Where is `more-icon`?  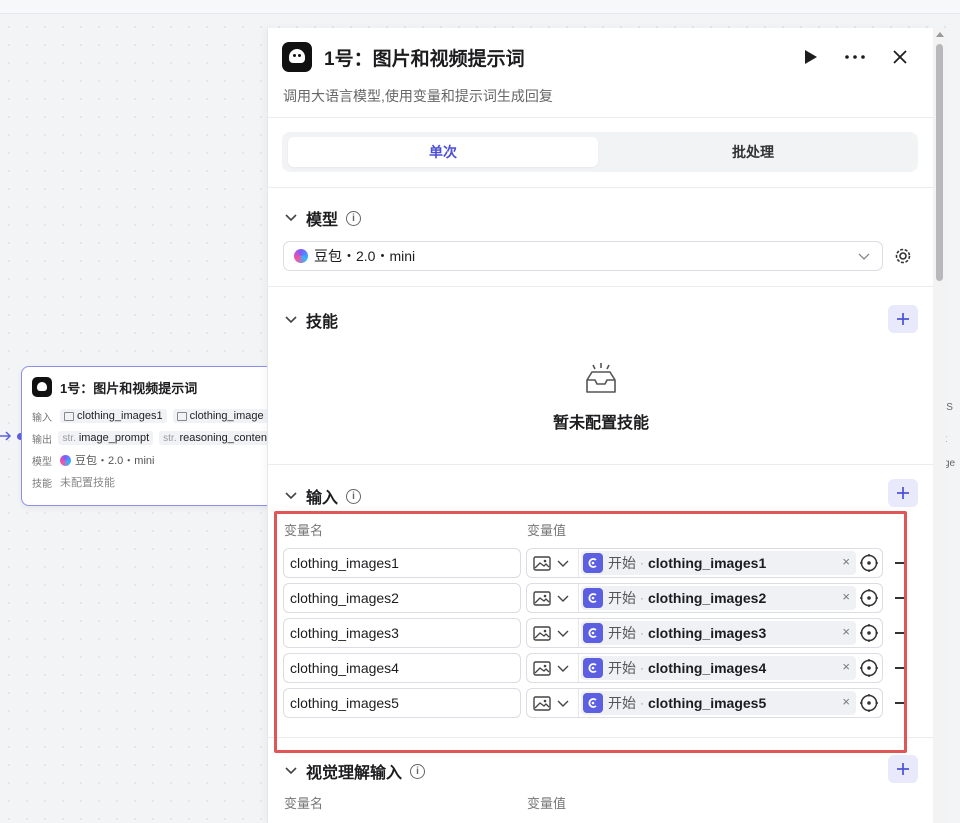
more-icon is located at coordinates (855, 57).